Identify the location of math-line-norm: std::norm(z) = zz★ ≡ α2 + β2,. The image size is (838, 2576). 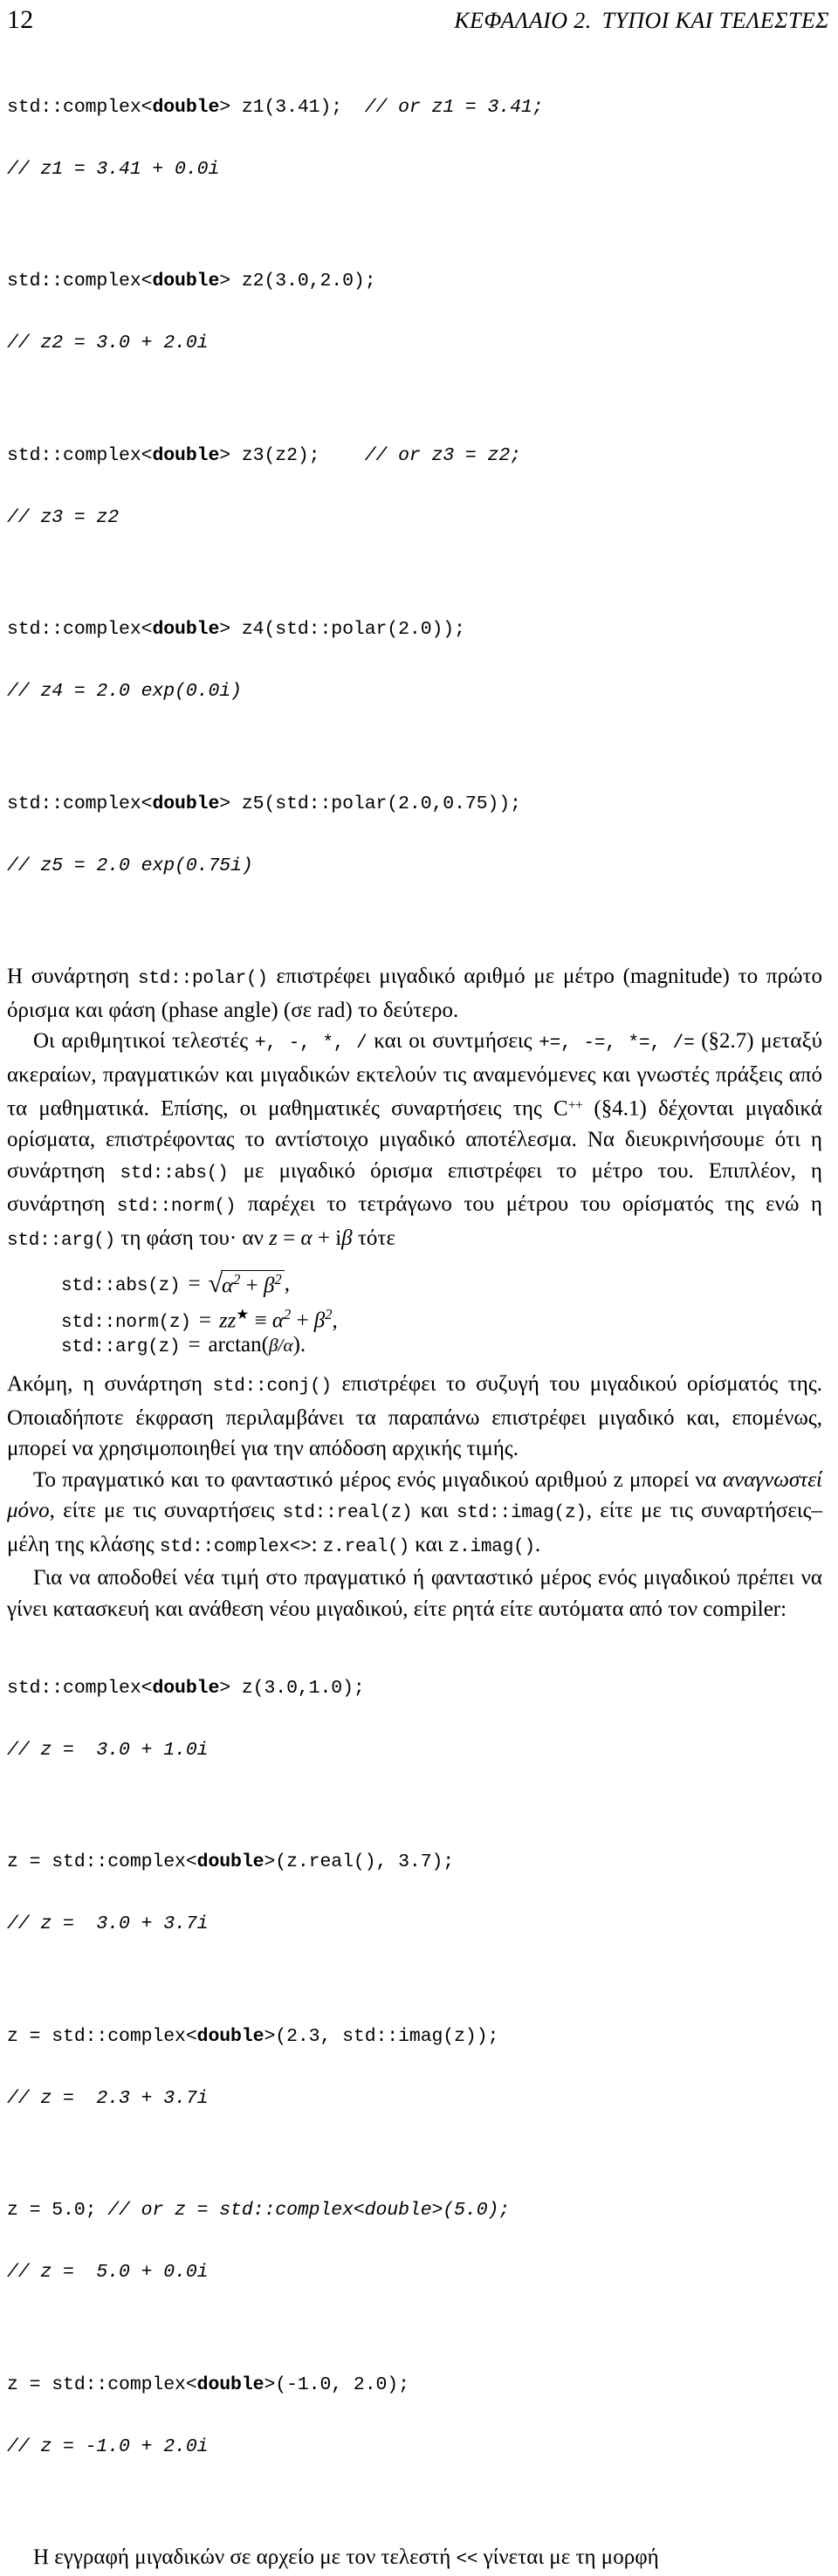
(442, 1316).